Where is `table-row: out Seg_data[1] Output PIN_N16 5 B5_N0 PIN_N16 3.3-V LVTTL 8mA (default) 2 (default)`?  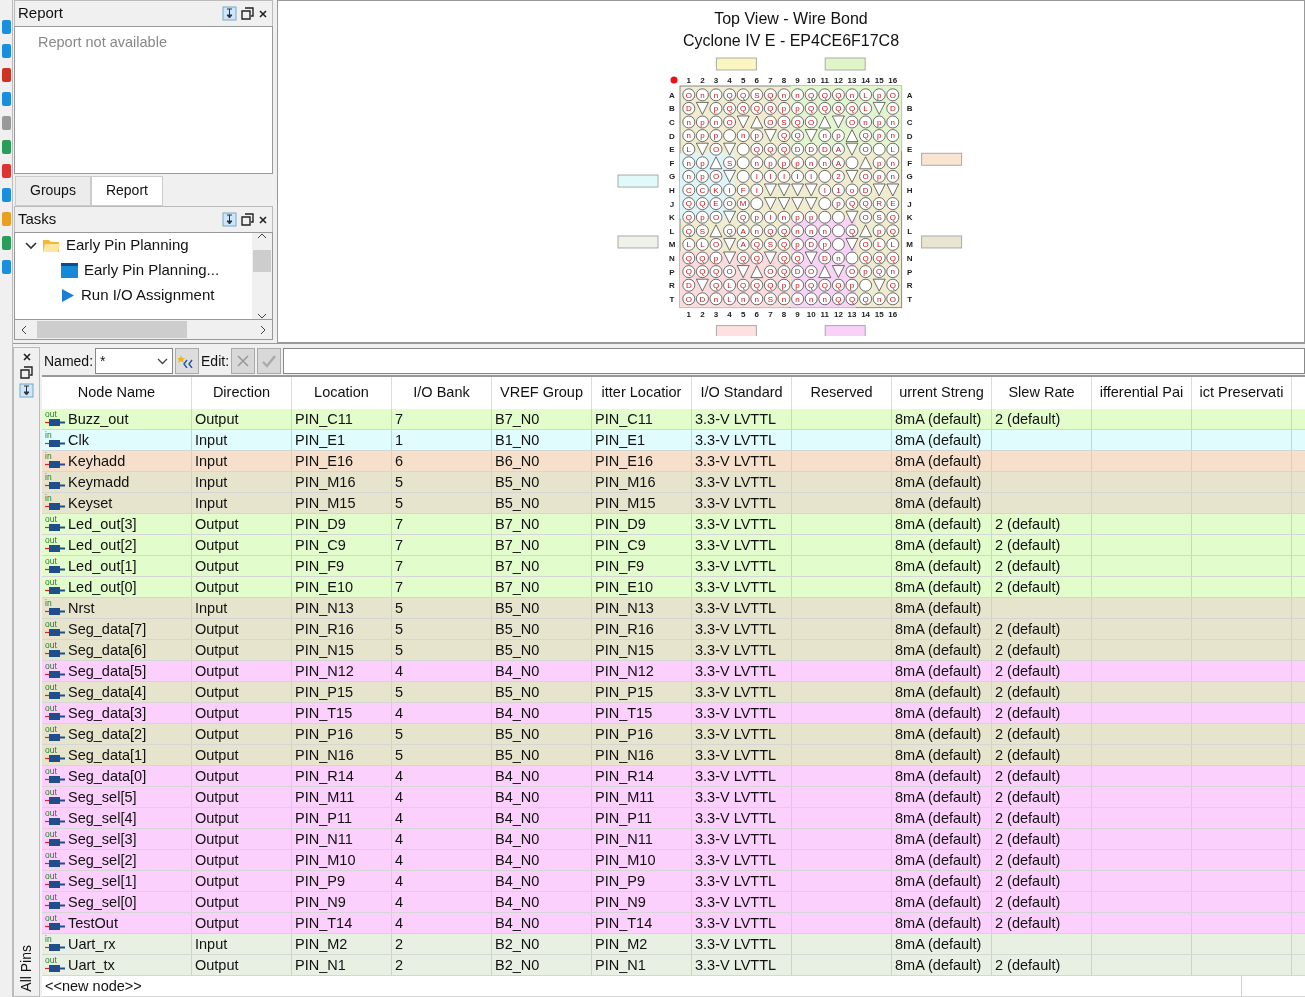 table-row: out Seg_data[1] Output PIN_N16 5 B5_N0 PIN_N16 3.3-V LVTTL 8mA (default) 2 (default) is located at coordinates (673, 755).